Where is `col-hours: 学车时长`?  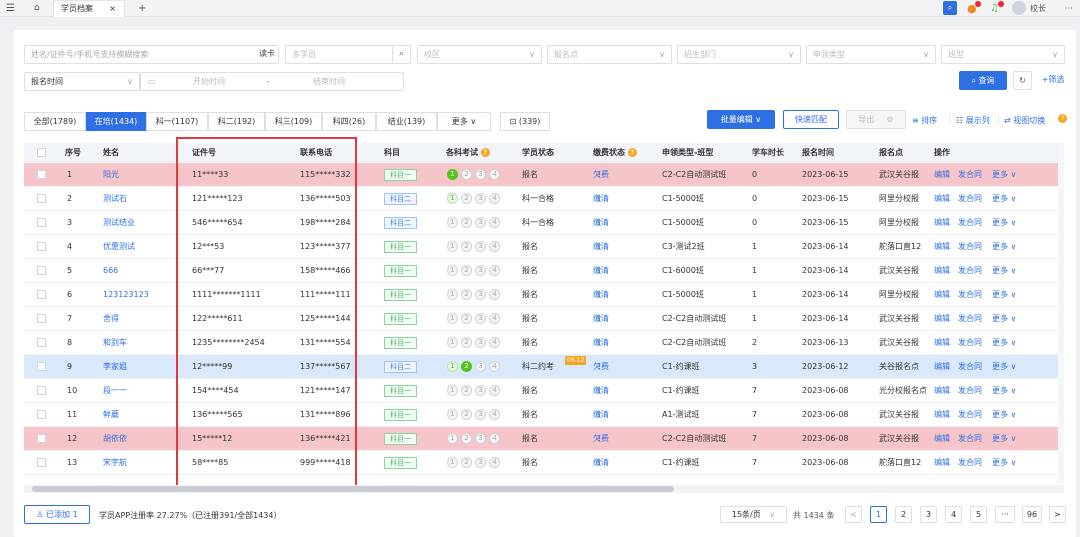 col-hours: 学车时长 is located at coordinates (768, 152).